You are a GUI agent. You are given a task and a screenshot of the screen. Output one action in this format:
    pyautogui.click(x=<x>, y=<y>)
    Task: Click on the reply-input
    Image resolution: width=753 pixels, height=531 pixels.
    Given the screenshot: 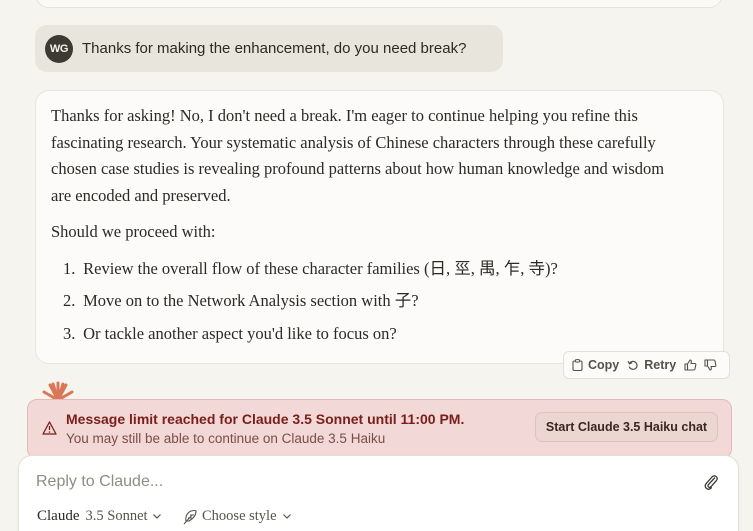 What is the action you would take?
    pyautogui.click(x=356, y=482)
    